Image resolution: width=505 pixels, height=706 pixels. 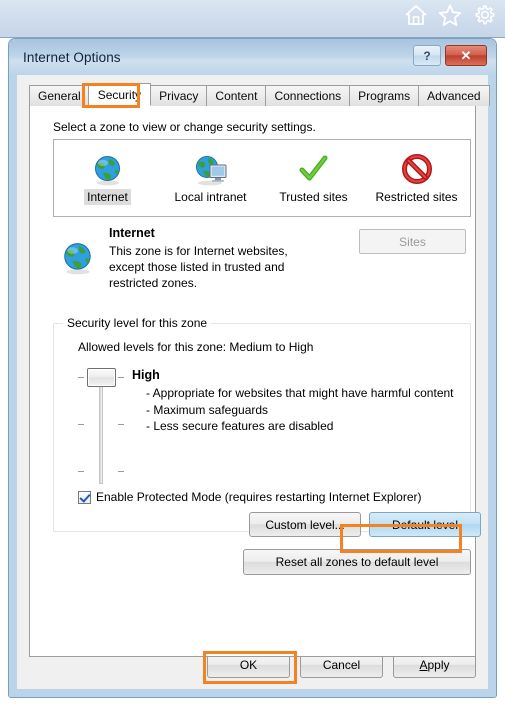 I want to click on zone-item-local-intranet: Local intranet, so click(x=210, y=175).